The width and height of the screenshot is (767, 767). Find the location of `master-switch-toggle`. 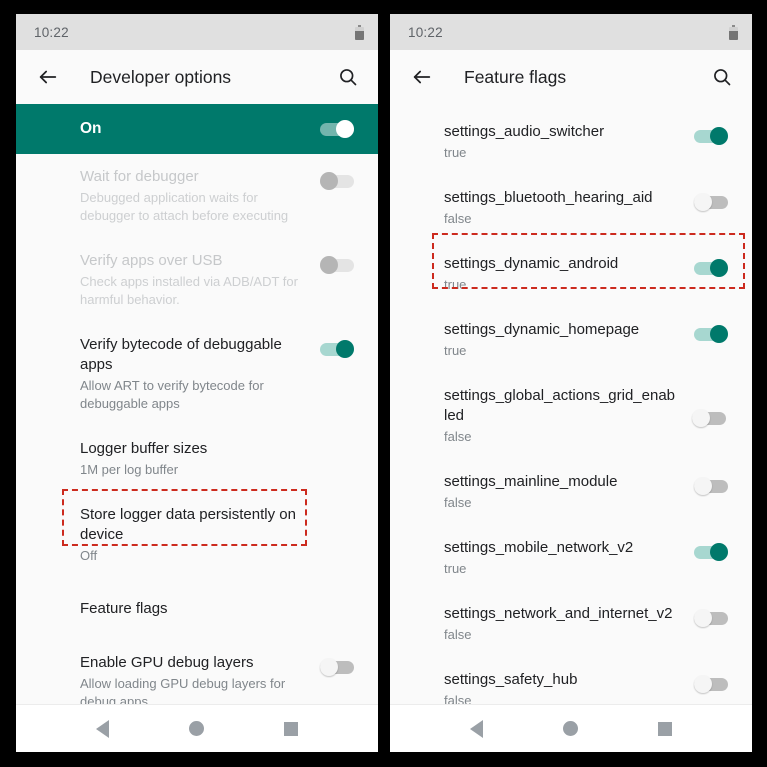

master-switch-toggle is located at coordinates (337, 129).